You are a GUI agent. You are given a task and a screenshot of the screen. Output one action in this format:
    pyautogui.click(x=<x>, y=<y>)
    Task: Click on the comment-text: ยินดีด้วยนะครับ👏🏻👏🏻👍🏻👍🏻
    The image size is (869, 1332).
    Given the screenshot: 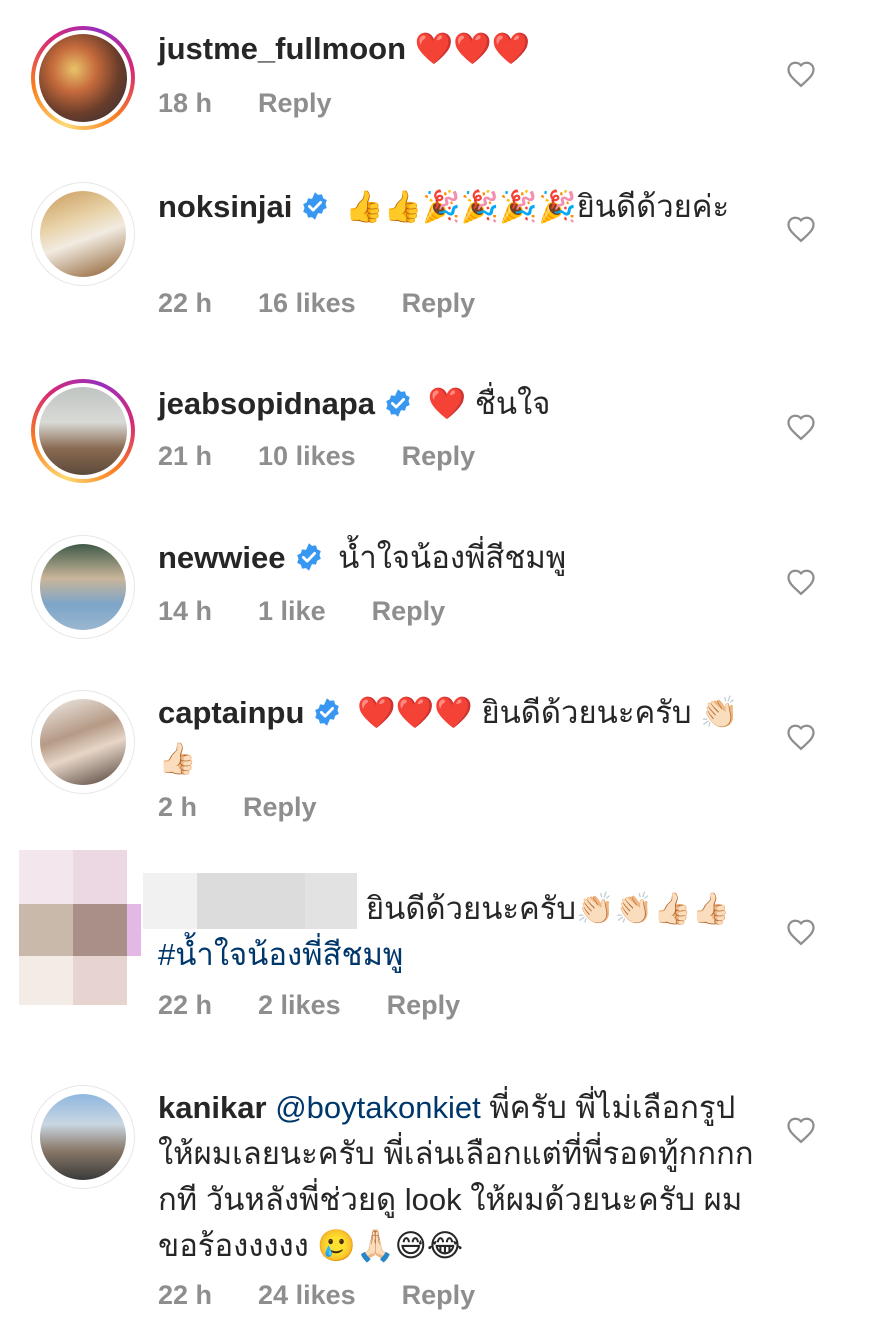 What is the action you would take?
    pyautogui.click(x=548, y=908)
    